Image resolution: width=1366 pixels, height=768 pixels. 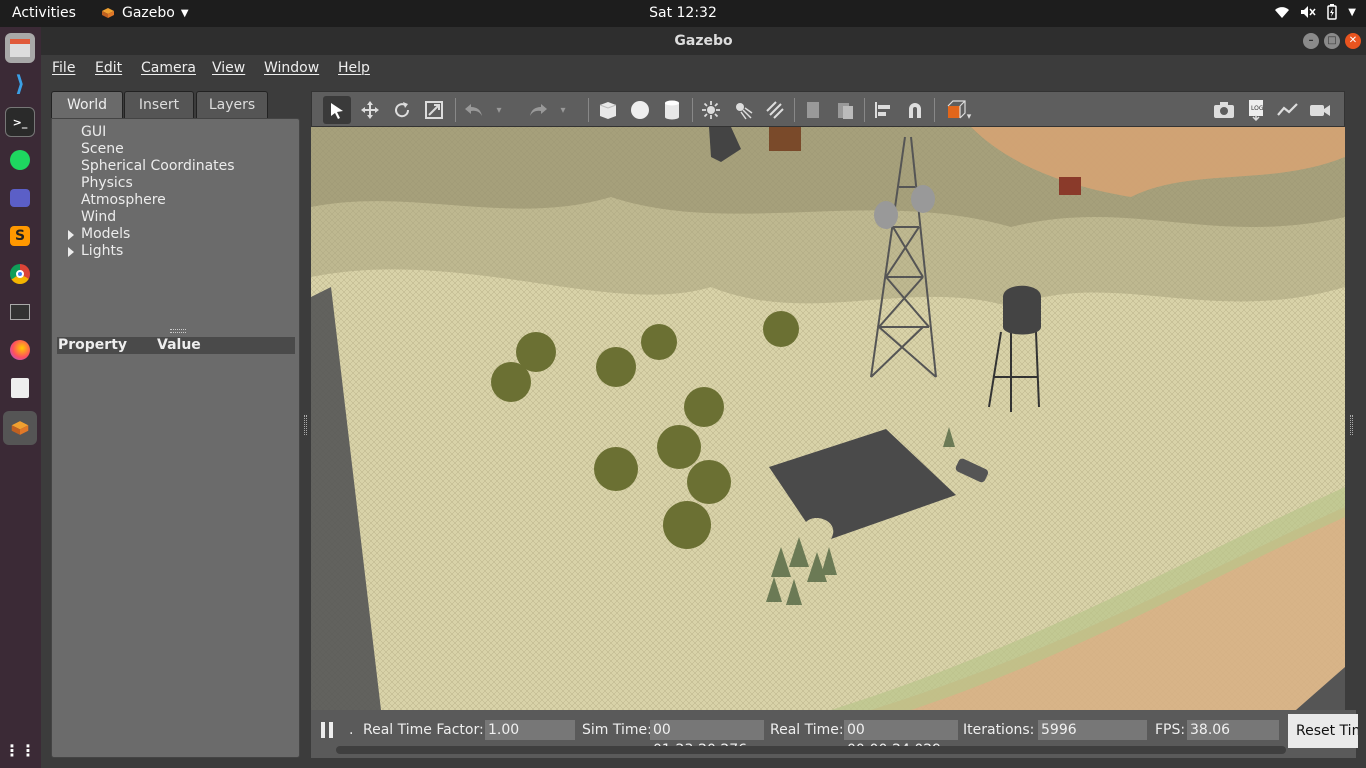 I want to click on snap-button, so click(x=915, y=110).